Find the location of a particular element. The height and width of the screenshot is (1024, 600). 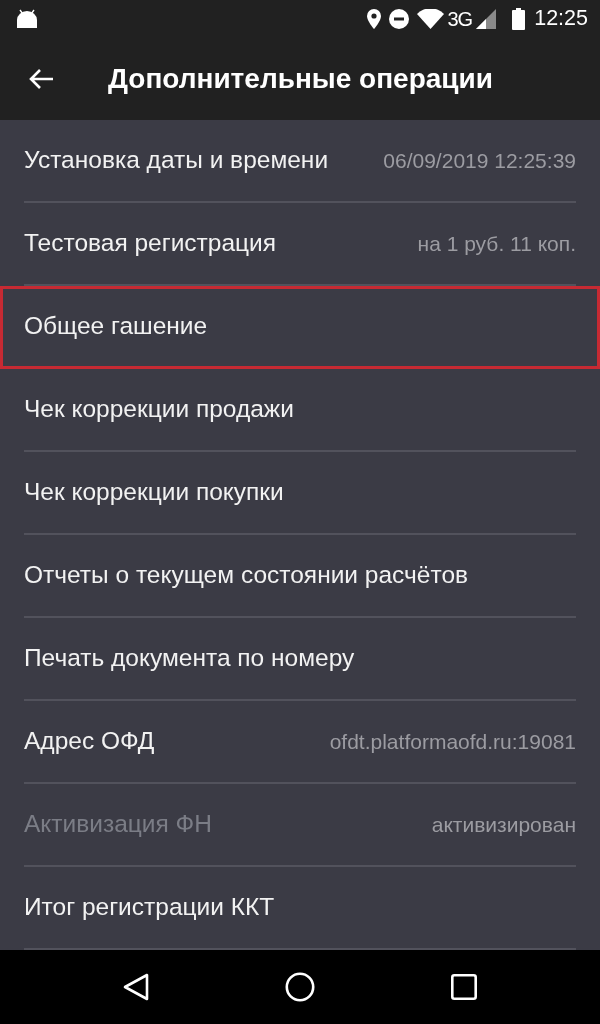

item-value: активизирован is located at coordinates (503, 824).